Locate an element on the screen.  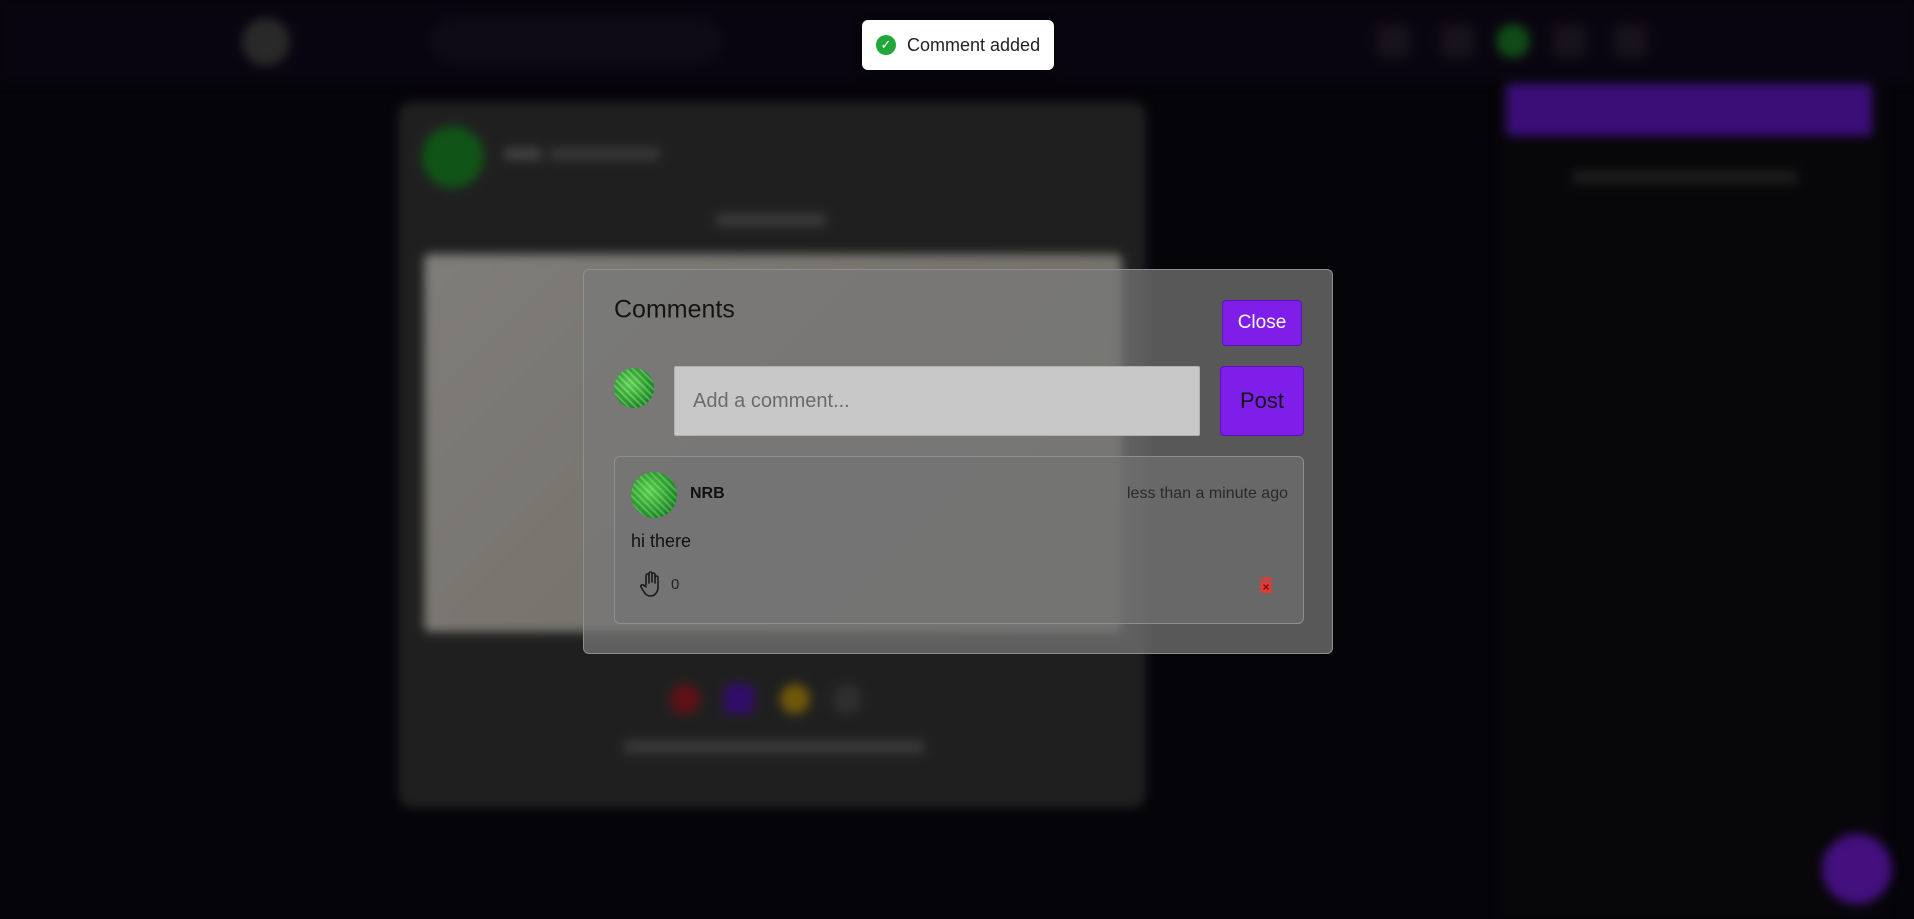
toast-message: Comment added is located at coordinates (974, 44).